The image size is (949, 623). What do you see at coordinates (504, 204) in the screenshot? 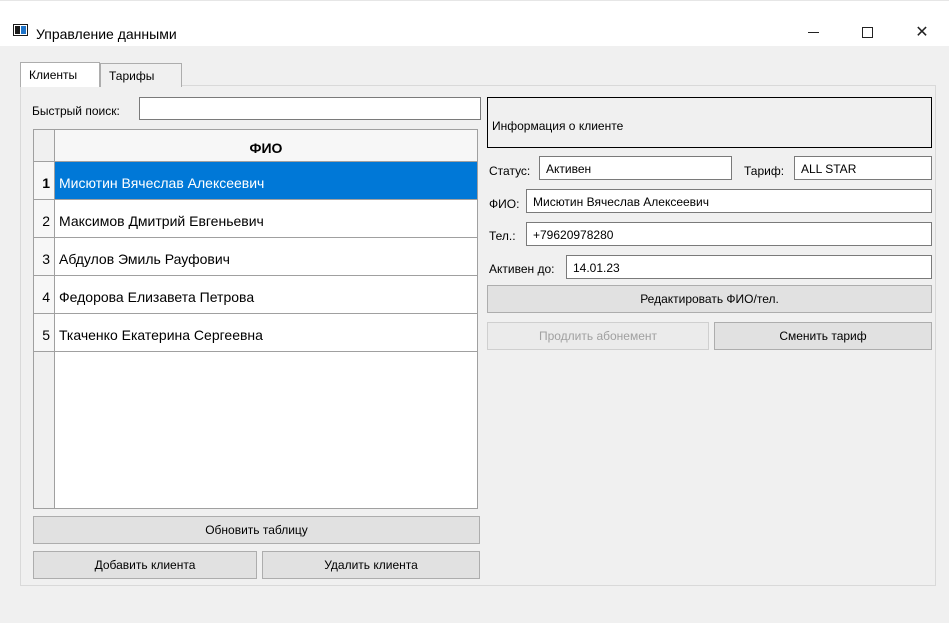
I see `fio-label: ФИО:` at bounding box center [504, 204].